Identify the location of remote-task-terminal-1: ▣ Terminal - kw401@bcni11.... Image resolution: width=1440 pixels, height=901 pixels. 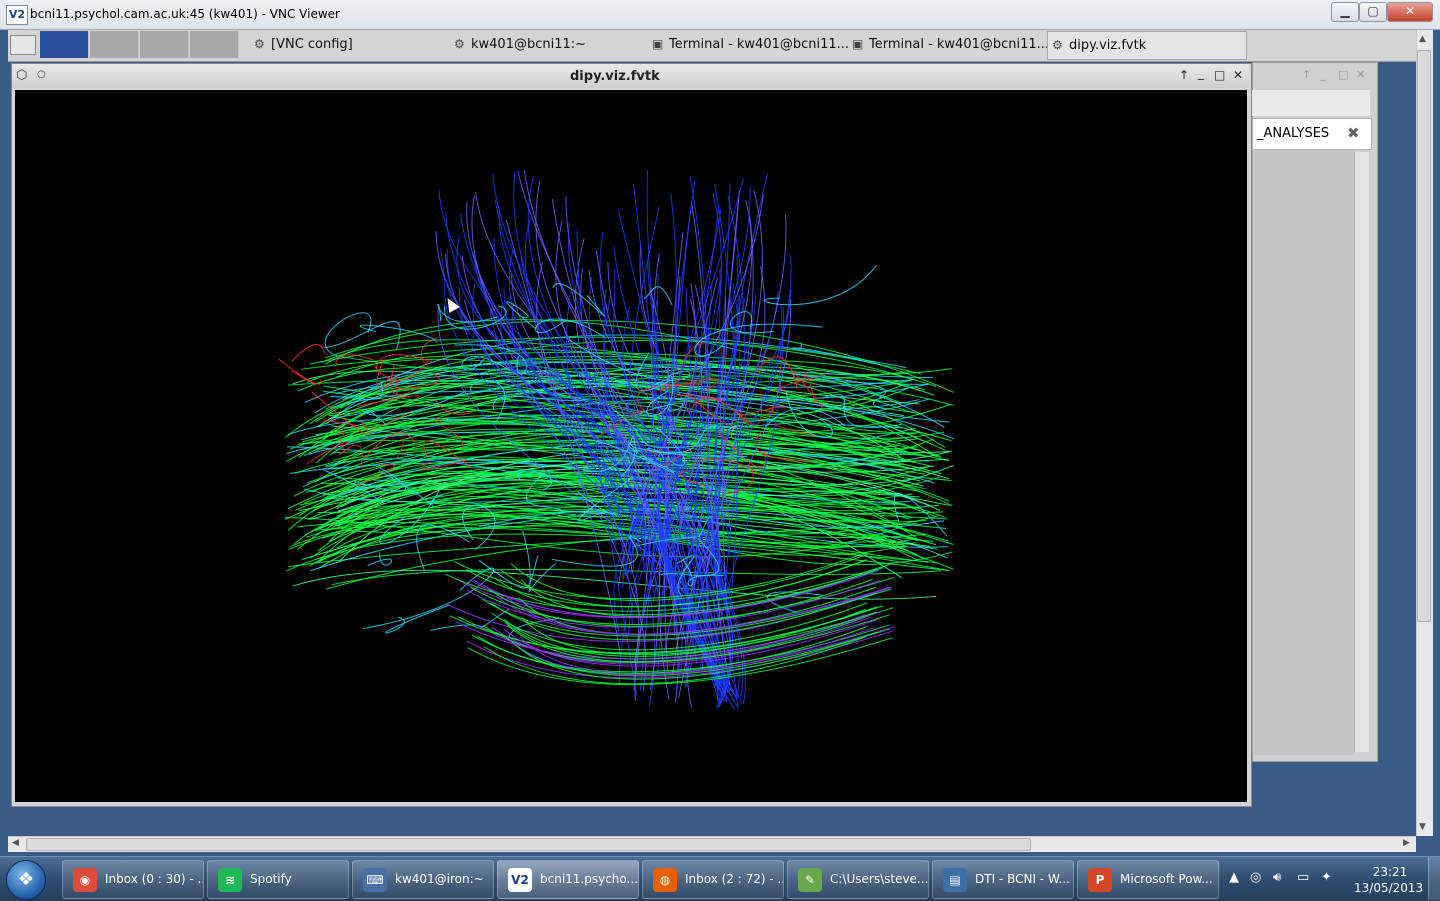
(748, 44).